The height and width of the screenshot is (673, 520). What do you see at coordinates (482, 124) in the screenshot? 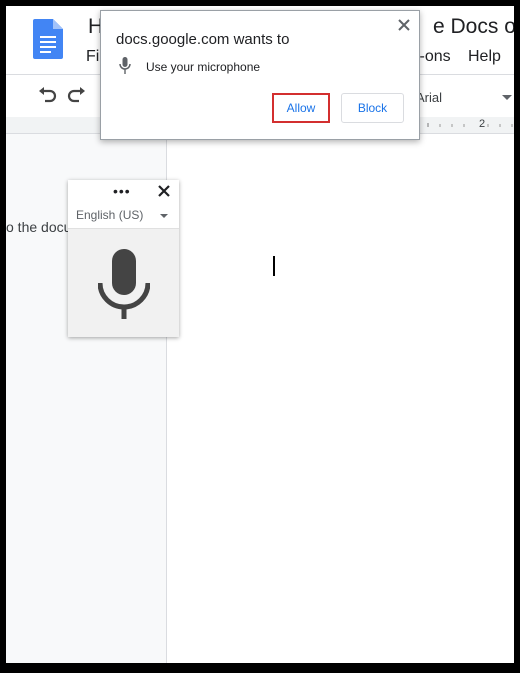
I see `ruler-number: 2` at bounding box center [482, 124].